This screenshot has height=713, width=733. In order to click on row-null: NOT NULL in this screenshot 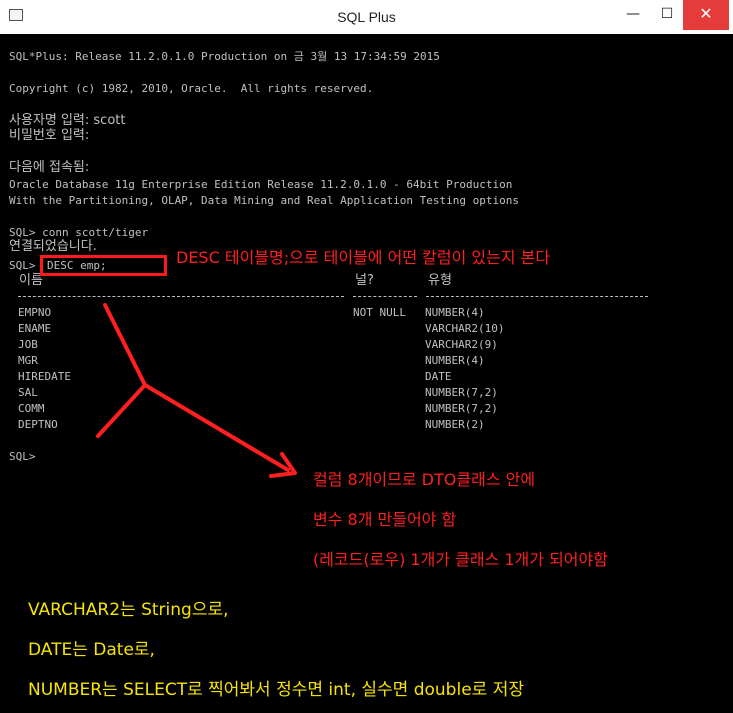, I will do `click(379, 312)`.